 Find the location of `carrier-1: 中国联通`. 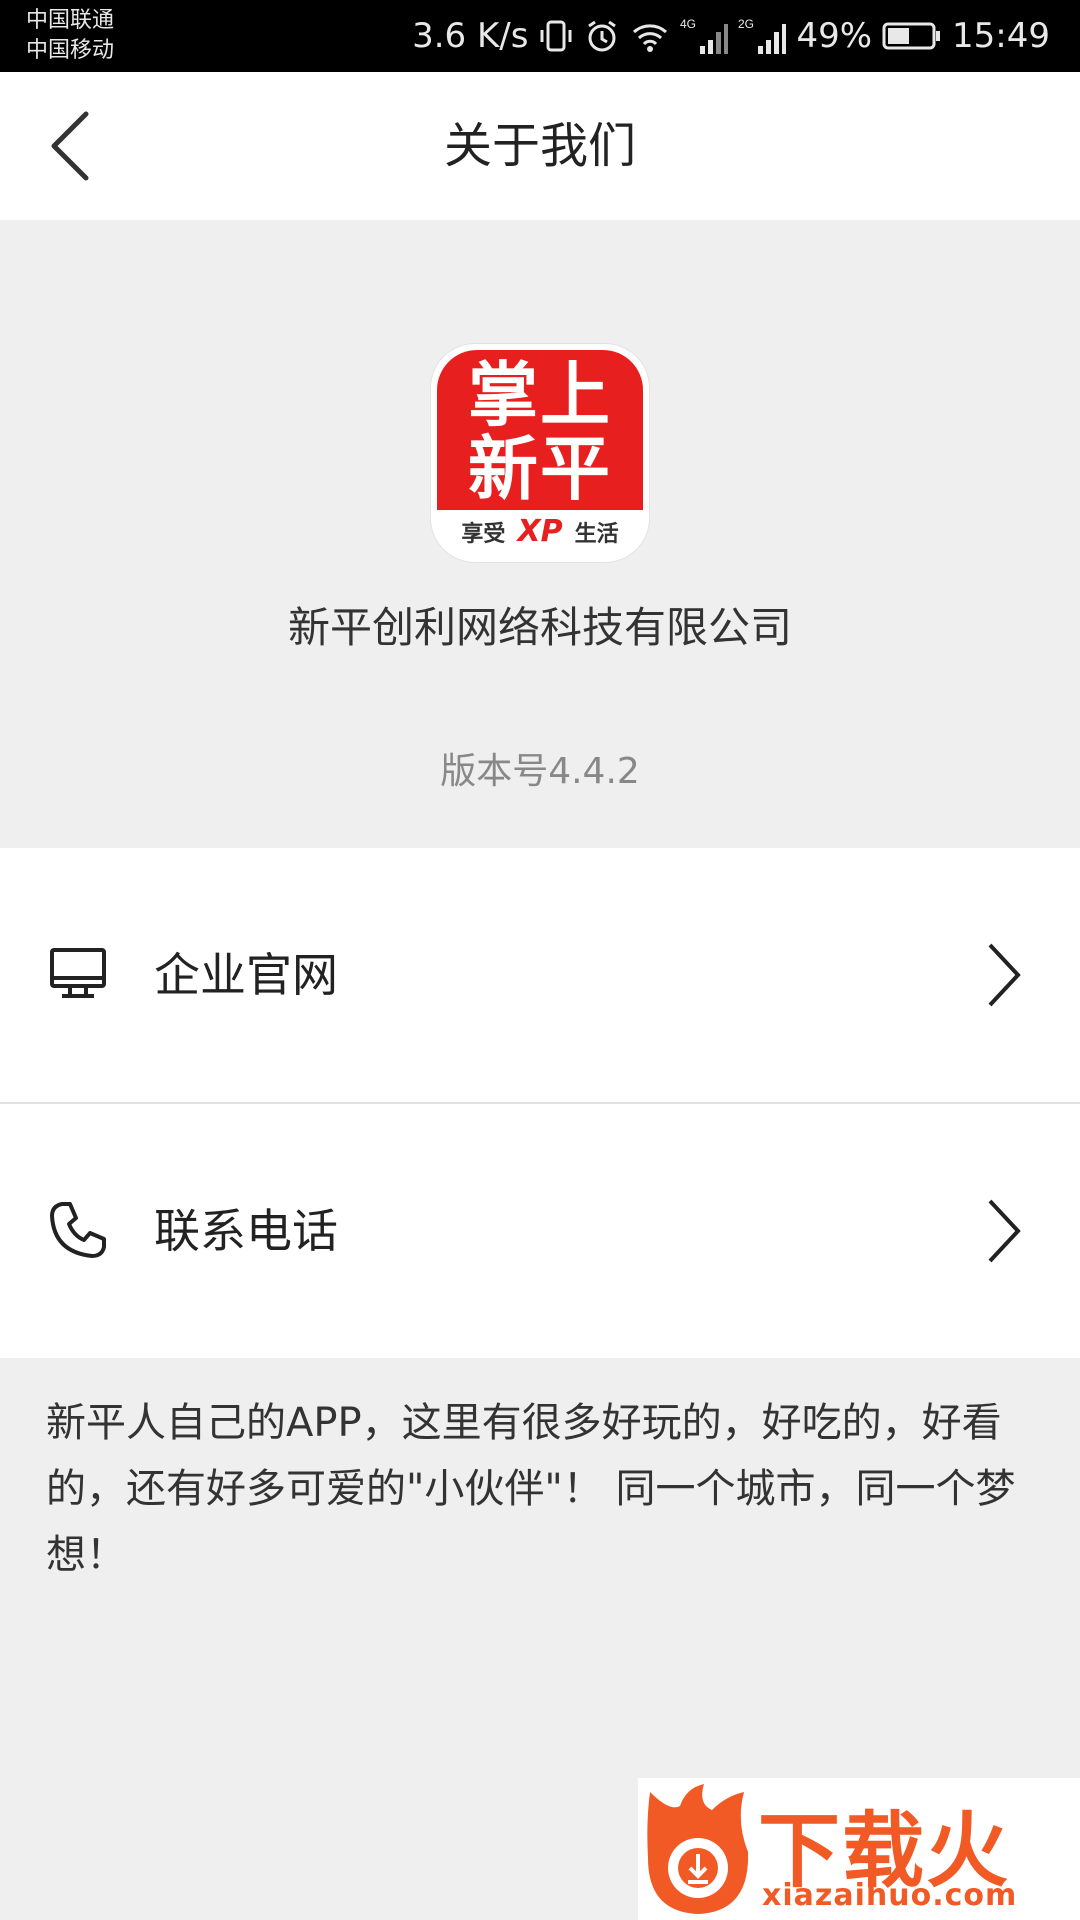

carrier-1: 中国联通 is located at coordinates (70, 20).